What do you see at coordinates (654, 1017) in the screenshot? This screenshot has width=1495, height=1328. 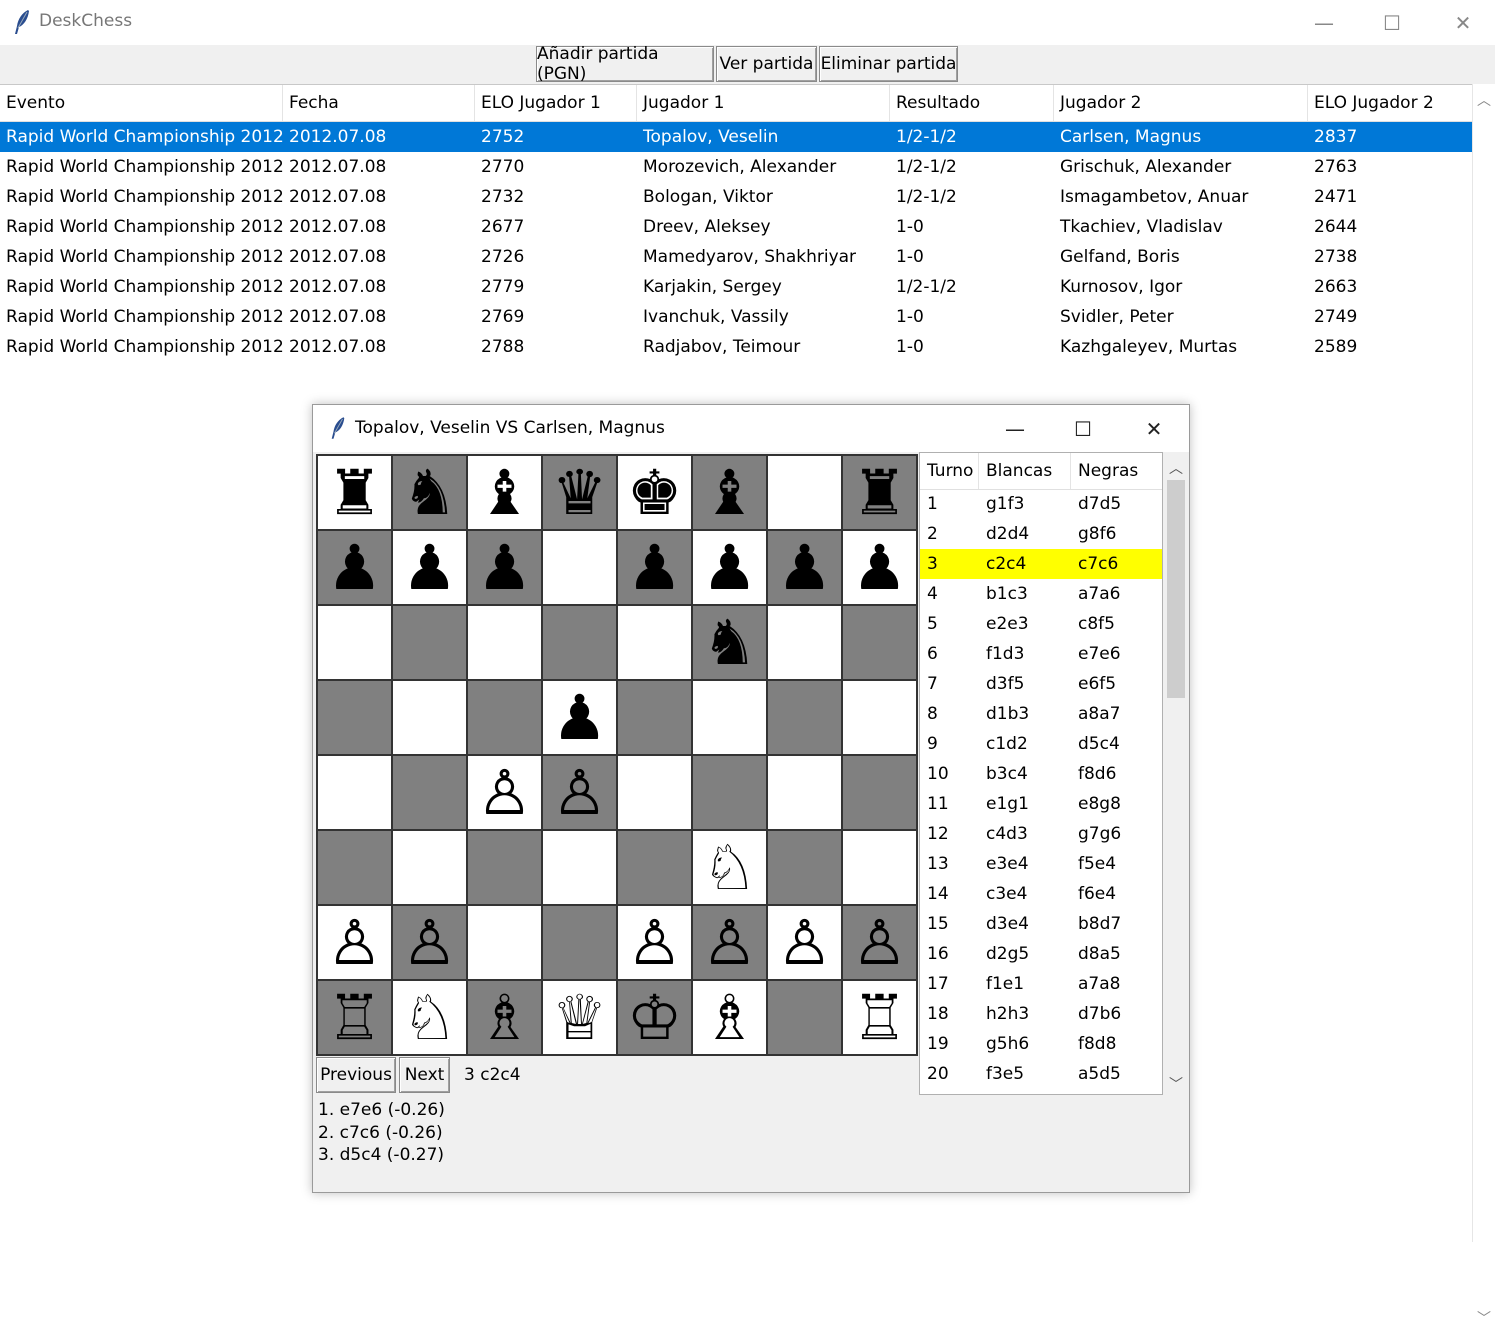 I see `square-e1: ♔` at bounding box center [654, 1017].